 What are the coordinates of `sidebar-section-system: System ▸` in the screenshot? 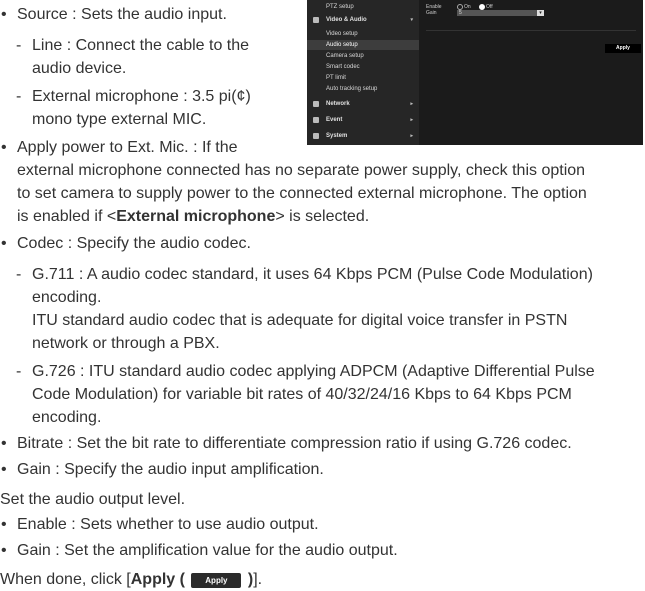 It's located at (363, 136).